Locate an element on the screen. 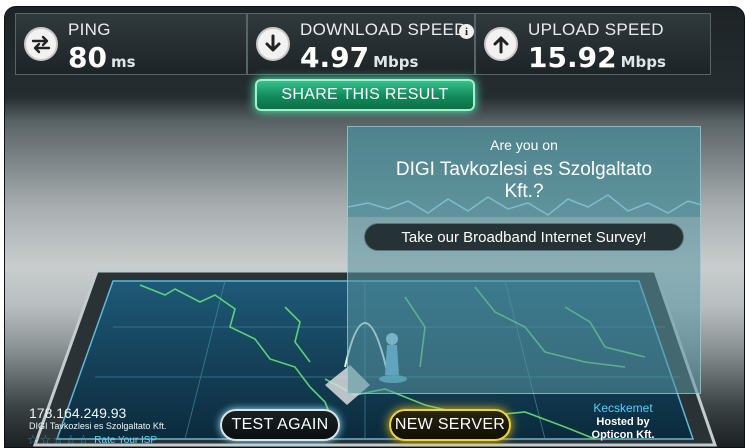 Image resolution: width=745 pixels, height=448 pixels. survey-isp-line2: Kft.? is located at coordinates (524, 191).